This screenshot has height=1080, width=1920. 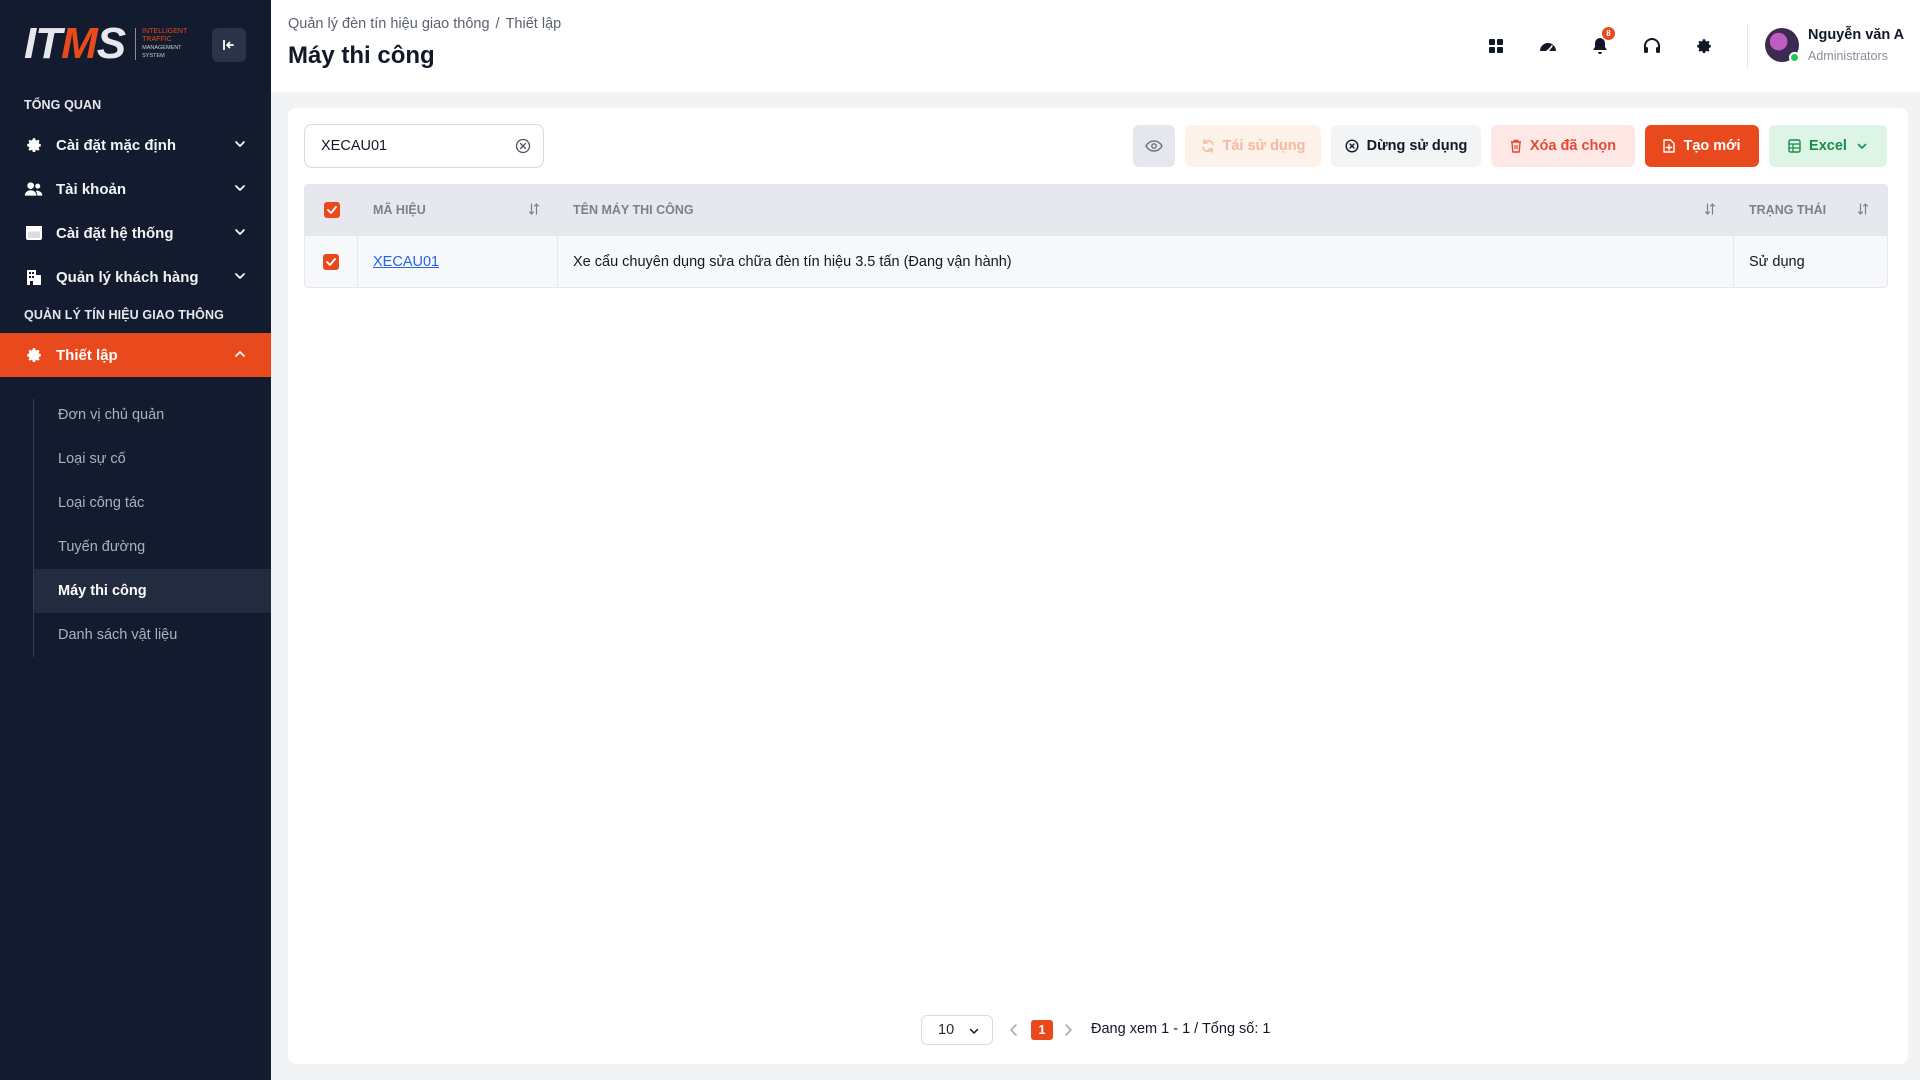 I want to click on stop-using-label: Dừng sử dụng, so click(x=1417, y=146).